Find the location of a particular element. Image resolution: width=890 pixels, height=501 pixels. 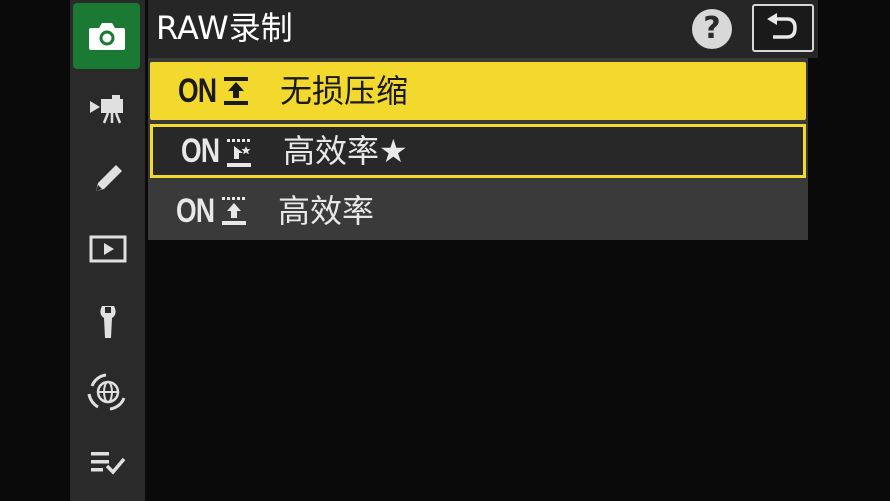

option-high-efficiency: ON 高效率 is located at coordinates (478, 211).